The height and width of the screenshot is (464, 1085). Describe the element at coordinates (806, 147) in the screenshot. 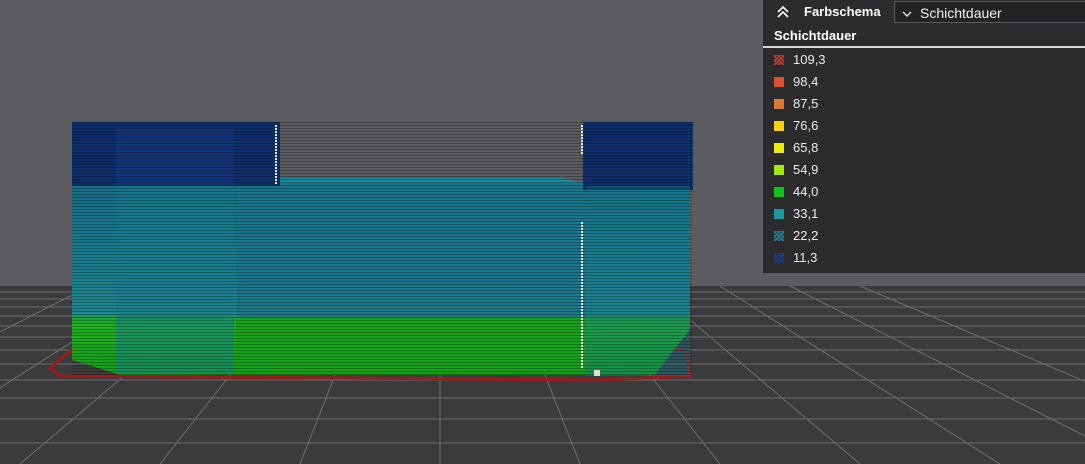

I see `legend-label: 65,8` at that location.